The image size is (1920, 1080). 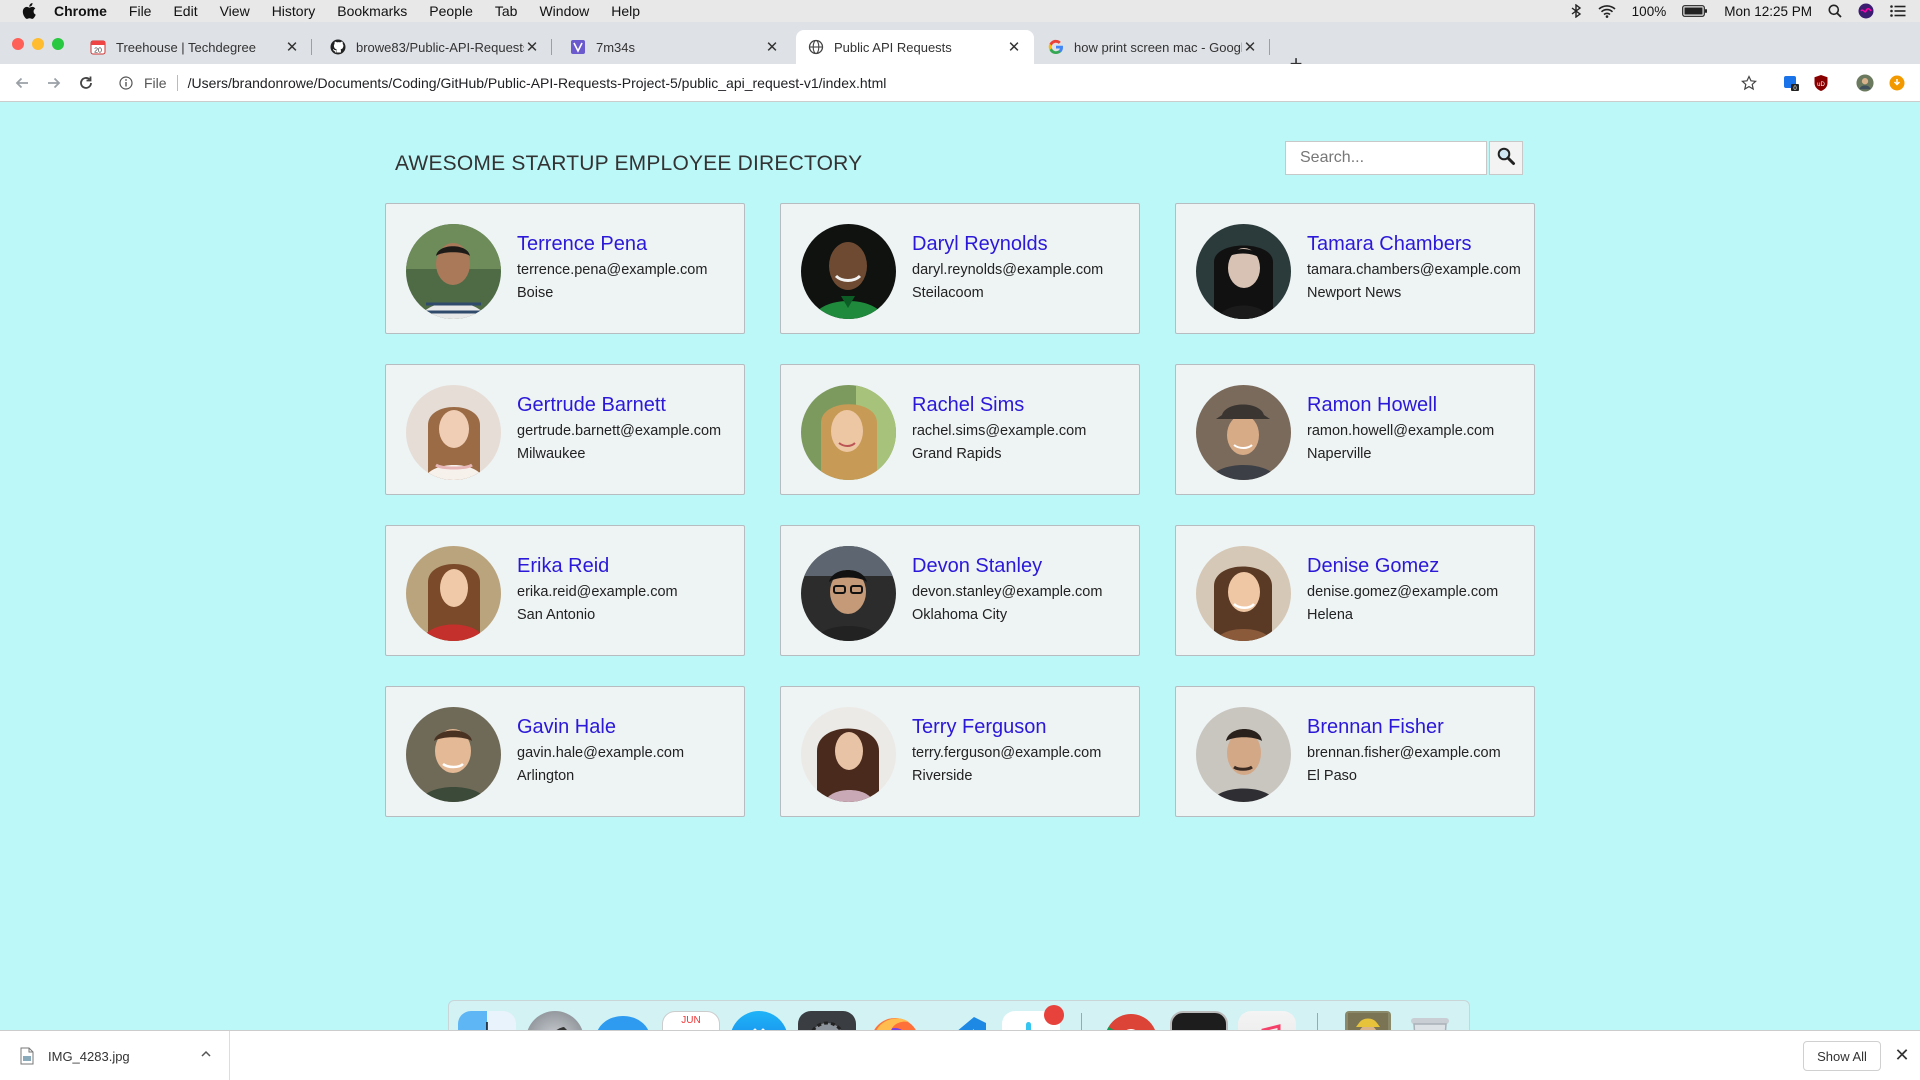 What do you see at coordinates (311, 47) in the screenshot?
I see `tab-separator` at bounding box center [311, 47].